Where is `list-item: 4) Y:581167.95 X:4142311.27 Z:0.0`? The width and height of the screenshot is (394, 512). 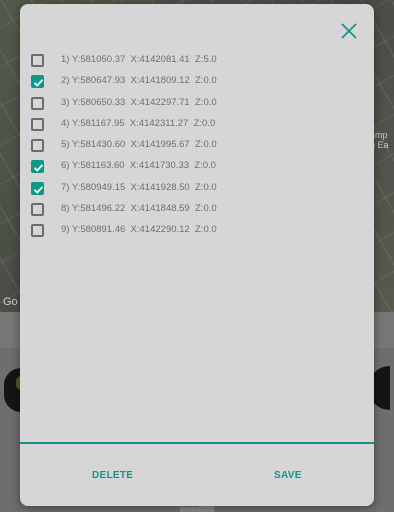
list-item: 4) Y:581167.95 X:4142311.27 Z:0.0 is located at coordinates (197, 124).